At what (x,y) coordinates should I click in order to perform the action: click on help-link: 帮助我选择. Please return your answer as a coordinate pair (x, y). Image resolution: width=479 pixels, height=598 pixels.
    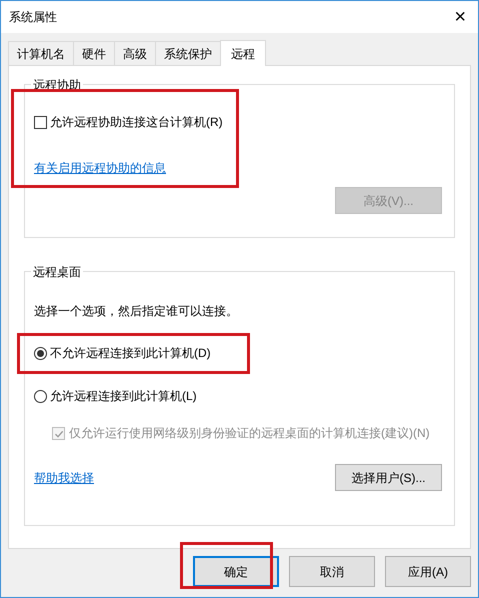
    Looking at the image, I should click on (64, 477).